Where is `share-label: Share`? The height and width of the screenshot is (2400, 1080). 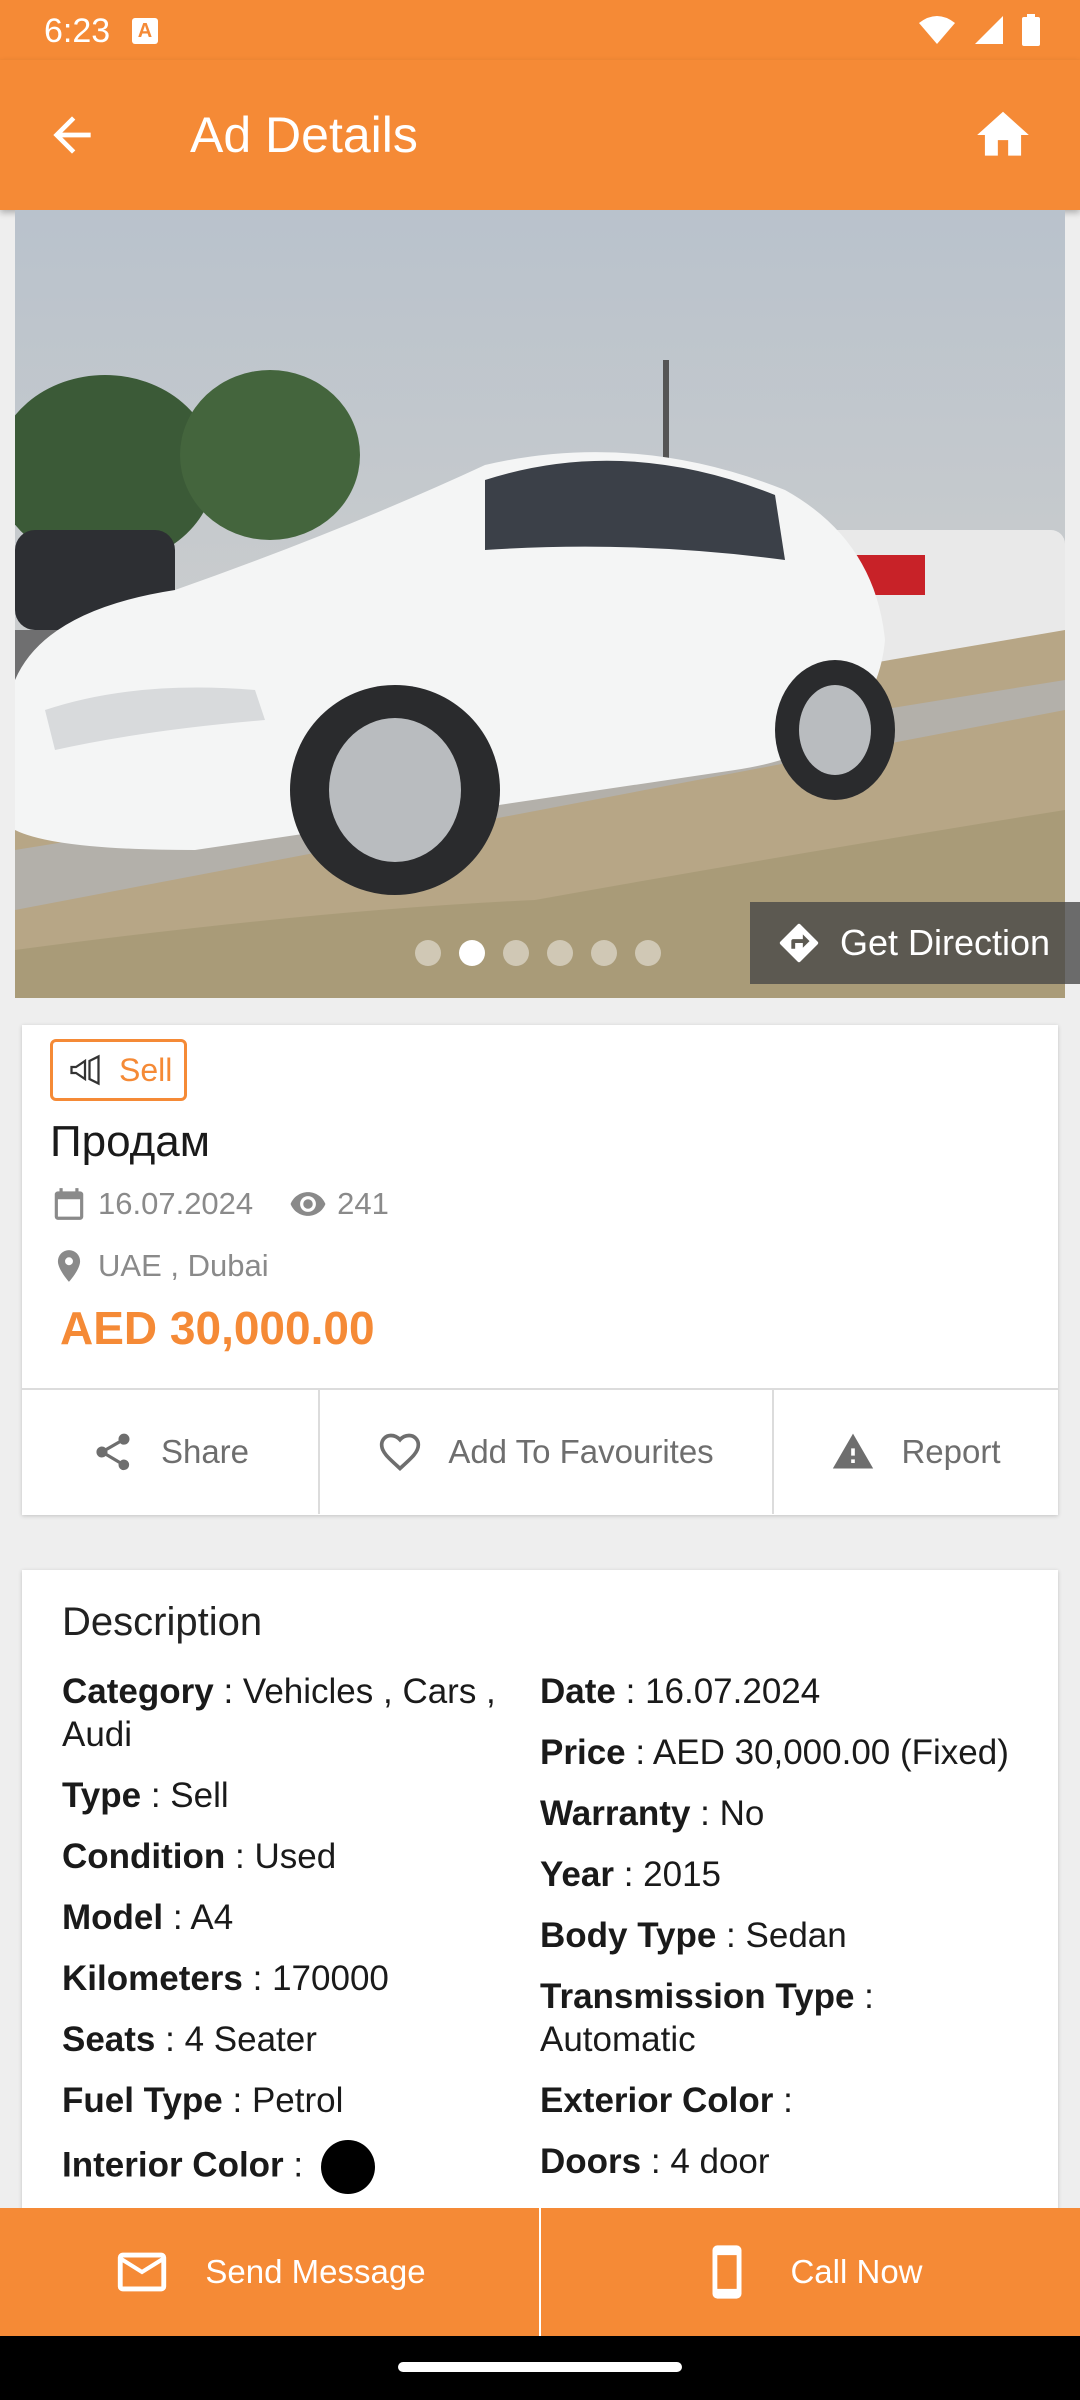
share-label: Share is located at coordinates (205, 1451).